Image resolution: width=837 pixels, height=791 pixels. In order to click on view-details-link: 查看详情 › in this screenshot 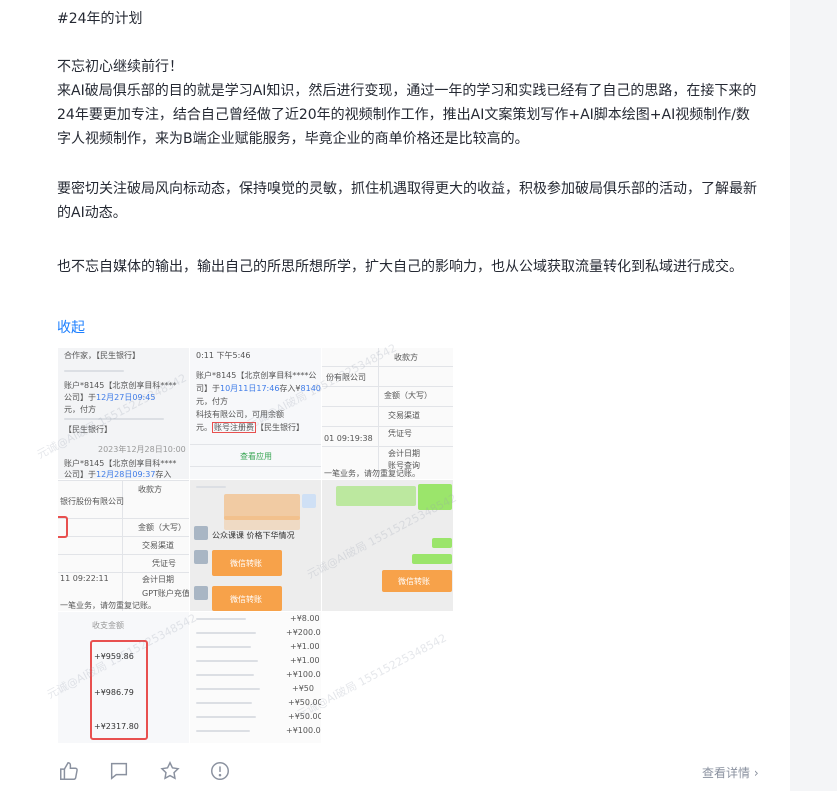, I will do `click(730, 772)`.